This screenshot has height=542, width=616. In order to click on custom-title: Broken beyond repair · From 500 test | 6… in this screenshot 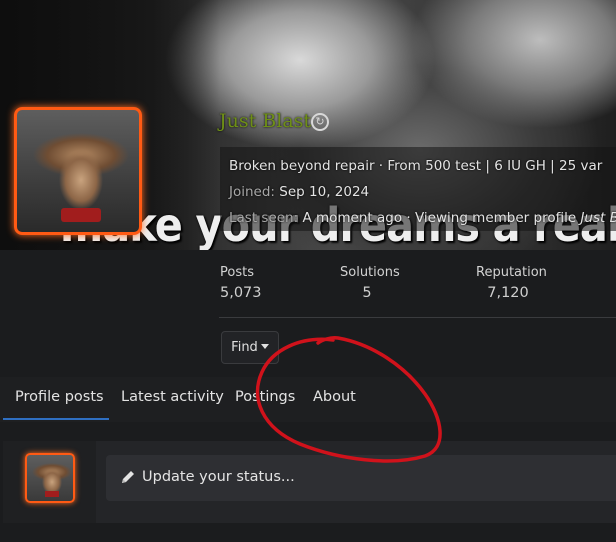, I will do `click(416, 166)`.